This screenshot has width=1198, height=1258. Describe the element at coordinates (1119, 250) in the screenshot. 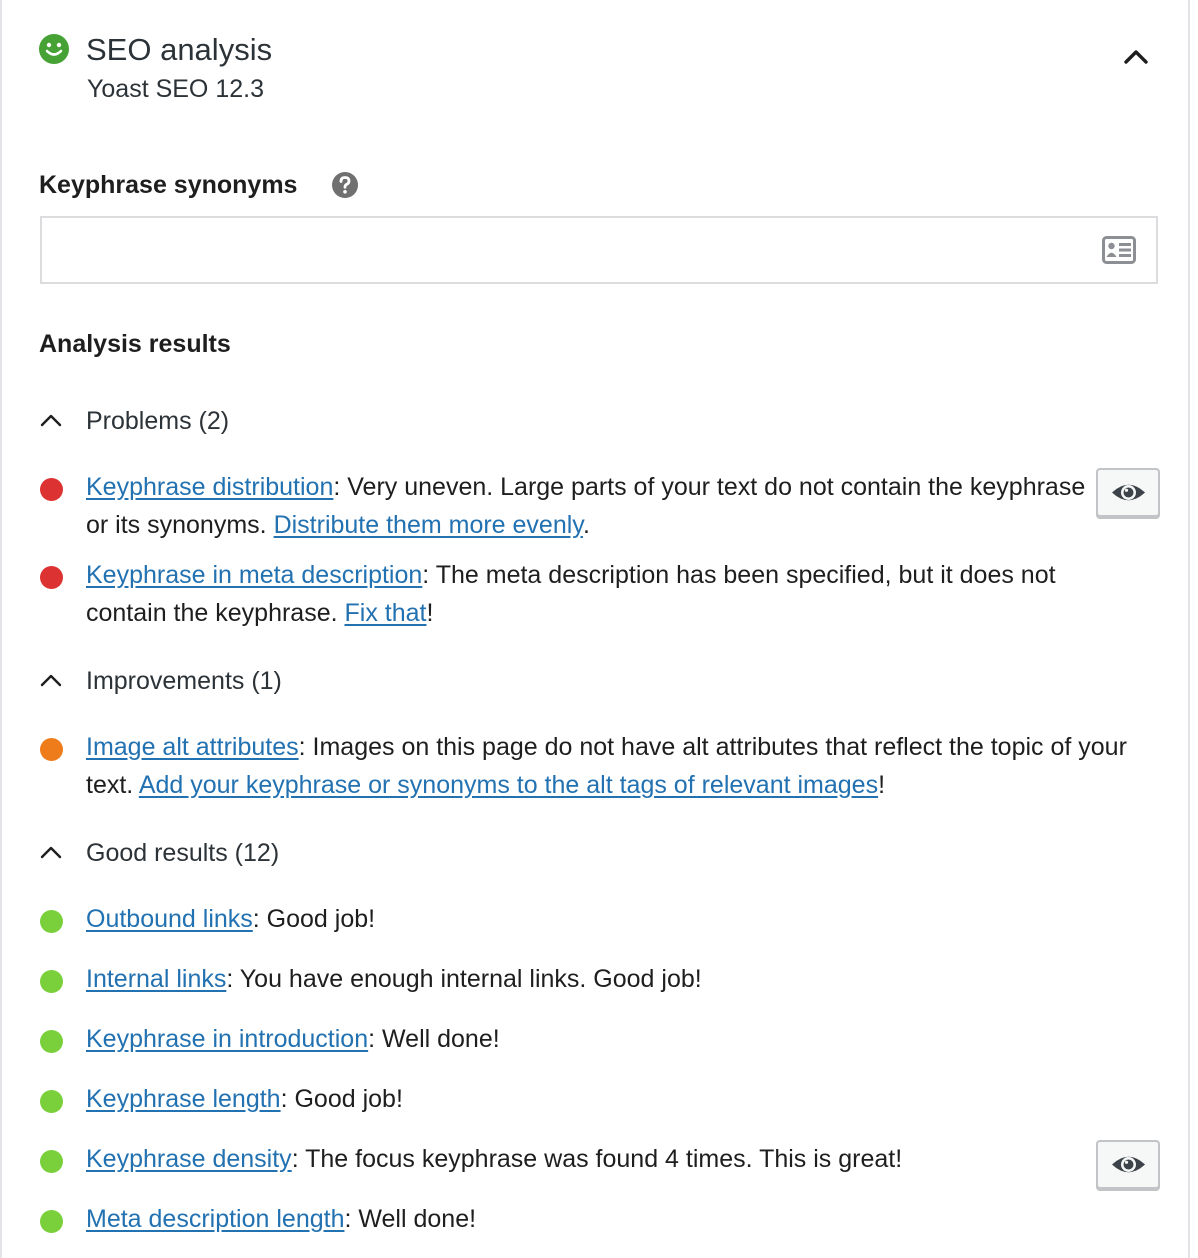

I see `contact-card-icon` at that location.